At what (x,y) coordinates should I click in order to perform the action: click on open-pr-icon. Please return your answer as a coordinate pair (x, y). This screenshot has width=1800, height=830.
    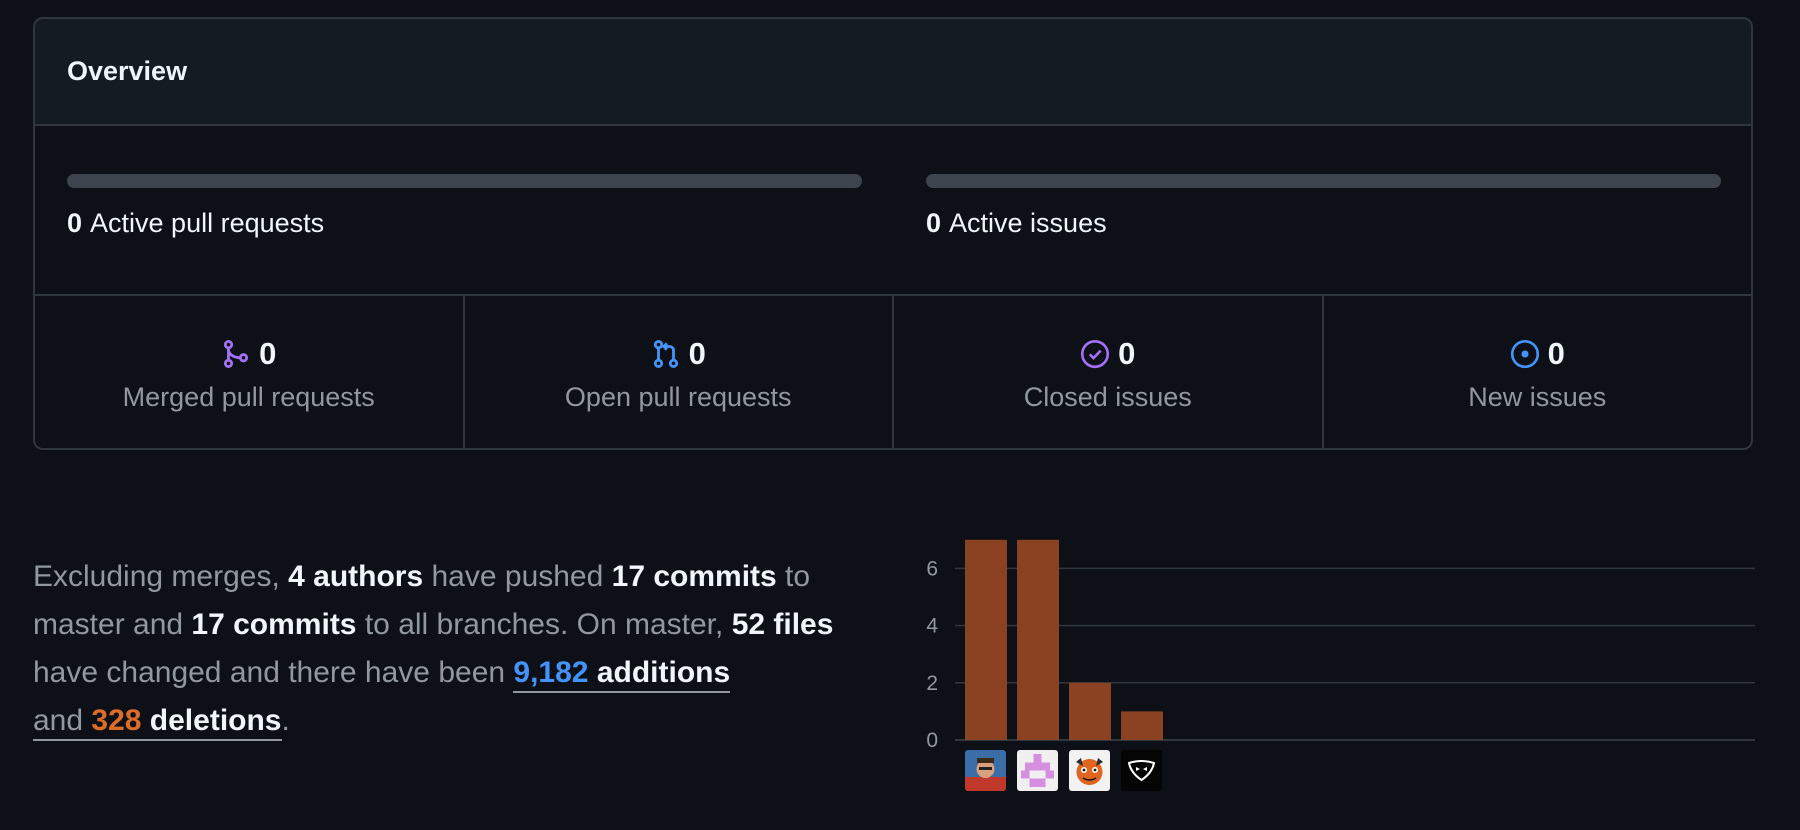
    Looking at the image, I should click on (665, 354).